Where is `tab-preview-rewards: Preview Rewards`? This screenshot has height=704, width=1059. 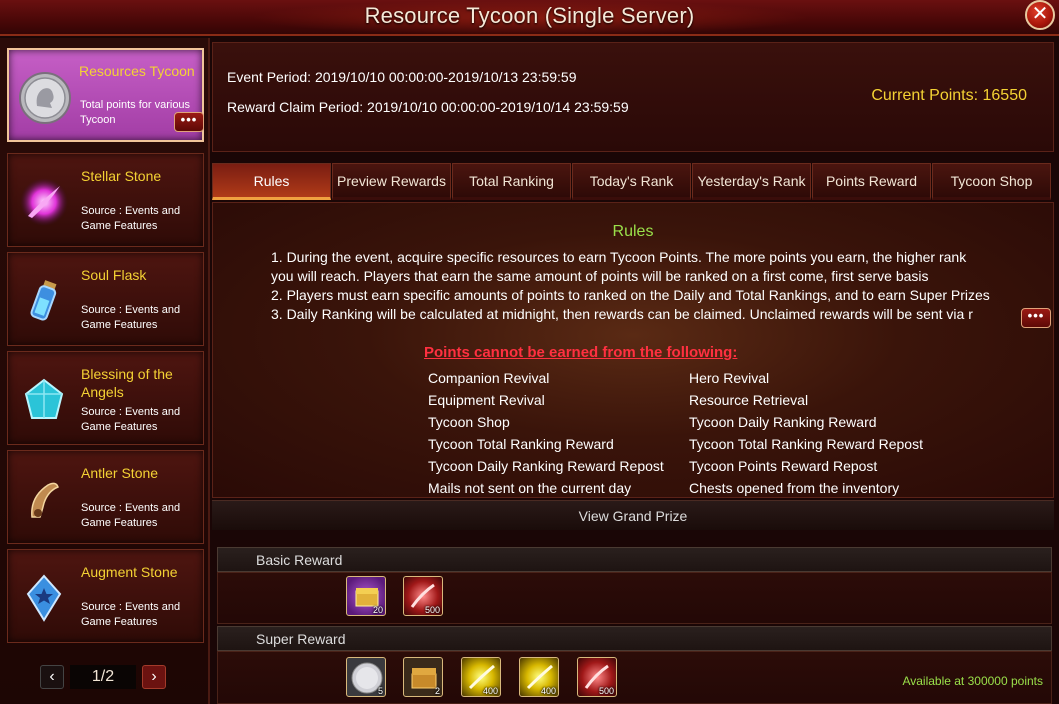
tab-preview-rewards: Preview Rewards is located at coordinates (391, 181).